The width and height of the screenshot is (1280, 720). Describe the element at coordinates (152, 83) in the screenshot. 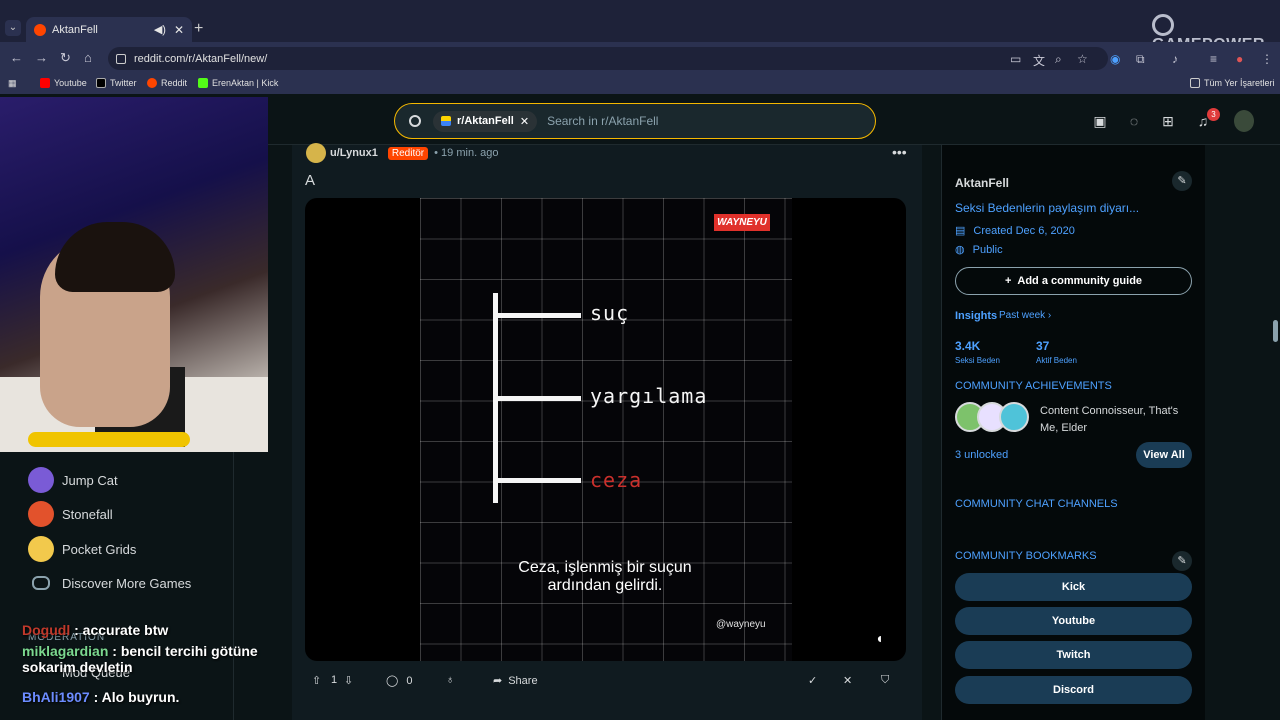

I see `reddit-icon` at that location.